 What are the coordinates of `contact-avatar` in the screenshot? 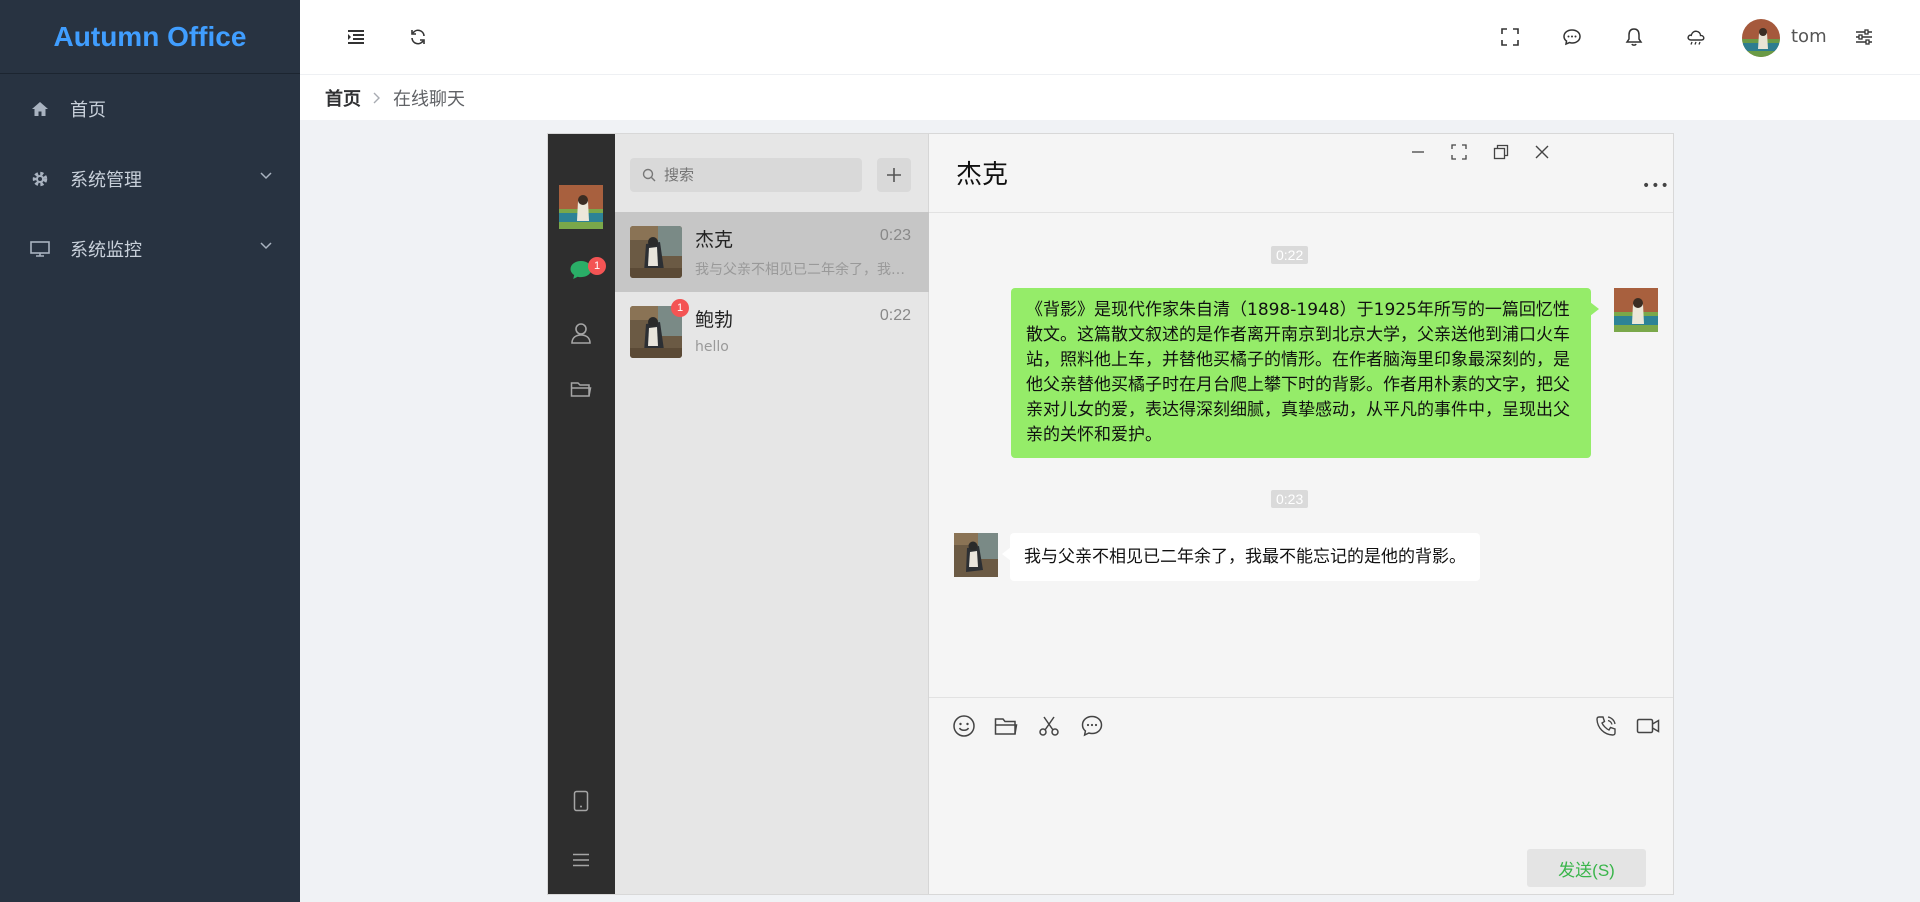 It's located at (656, 252).